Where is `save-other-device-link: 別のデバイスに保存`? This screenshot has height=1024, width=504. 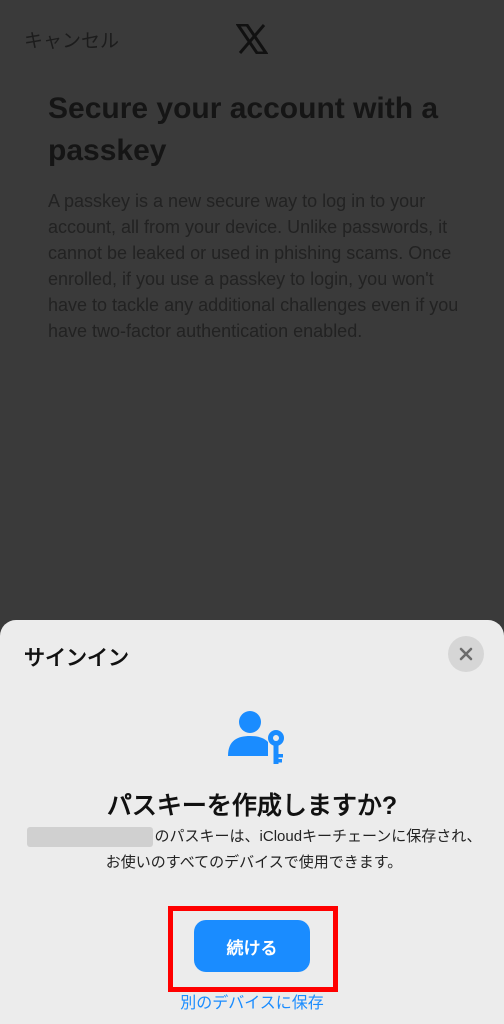 save-other-device-link: 別のデバイスに保存 is located at coordinates (252, 1001).